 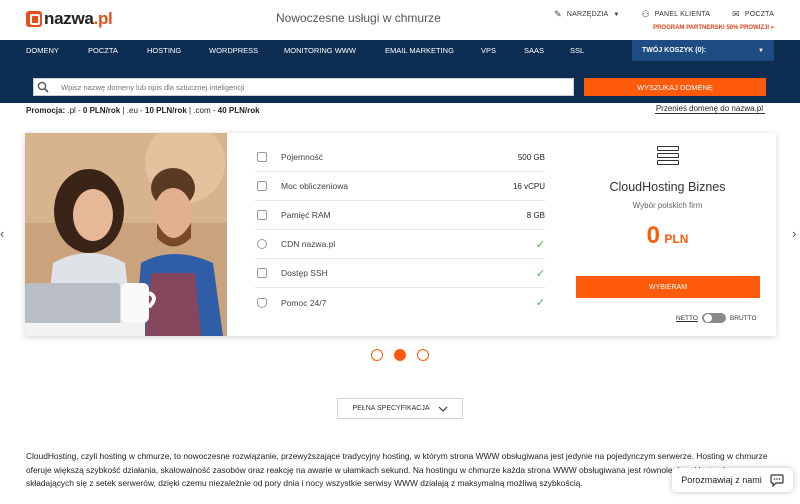 I want to click on spec-label: Pojemność, so click(x=302, y=157).